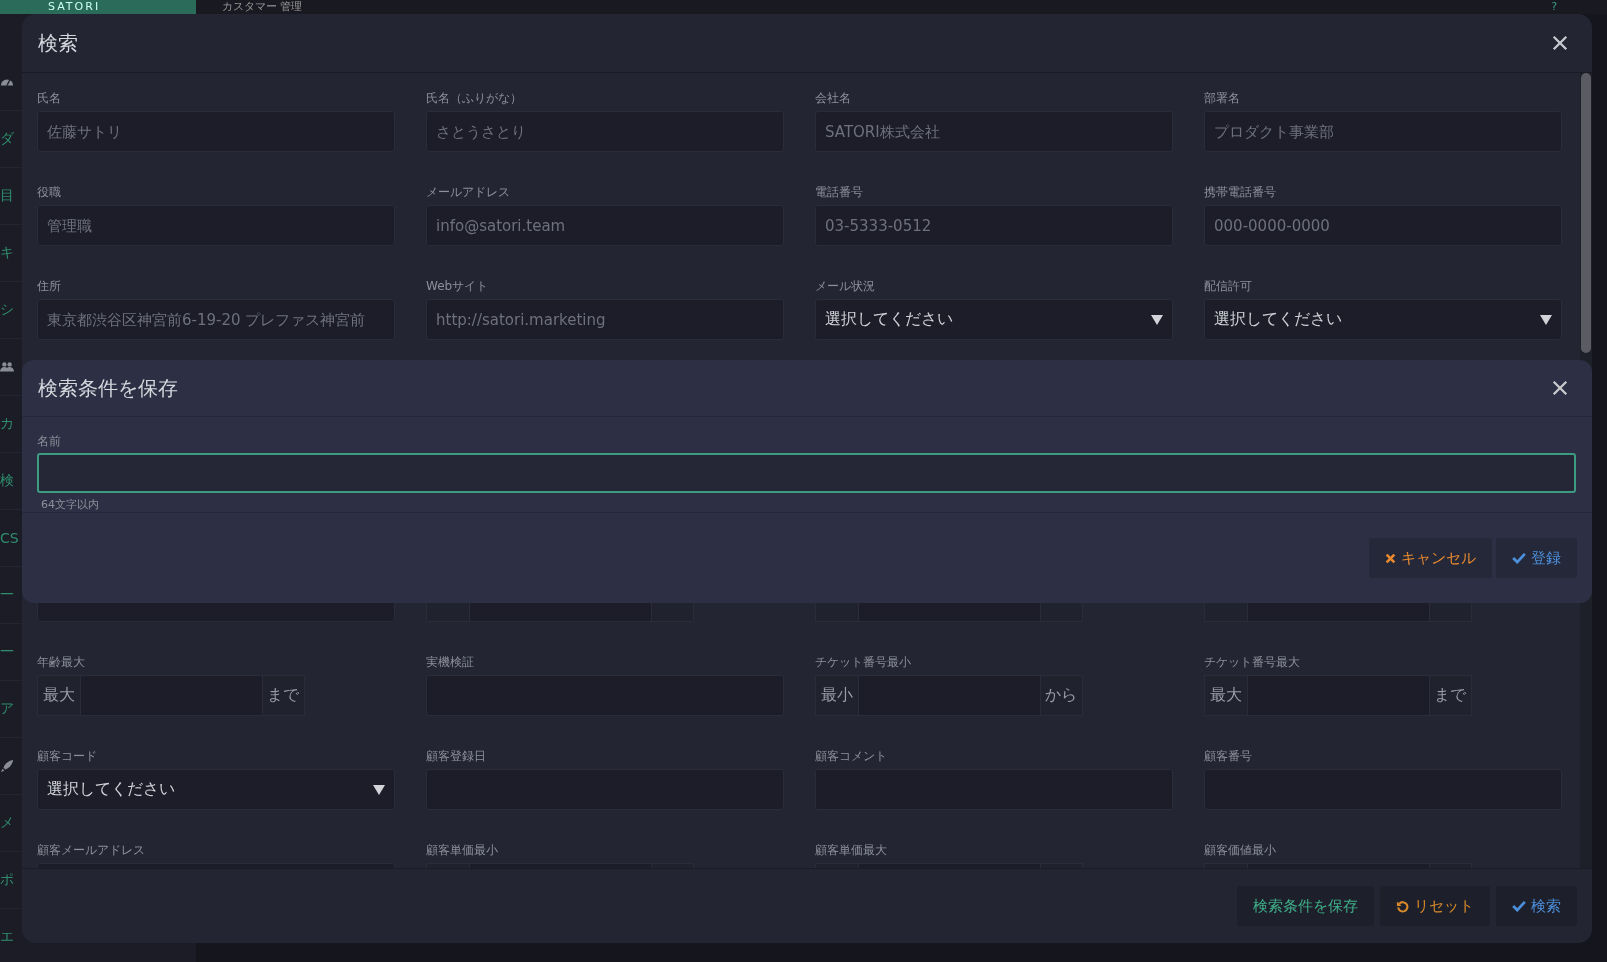  I want to click on sidebar-item: CS, so click(9, 538).